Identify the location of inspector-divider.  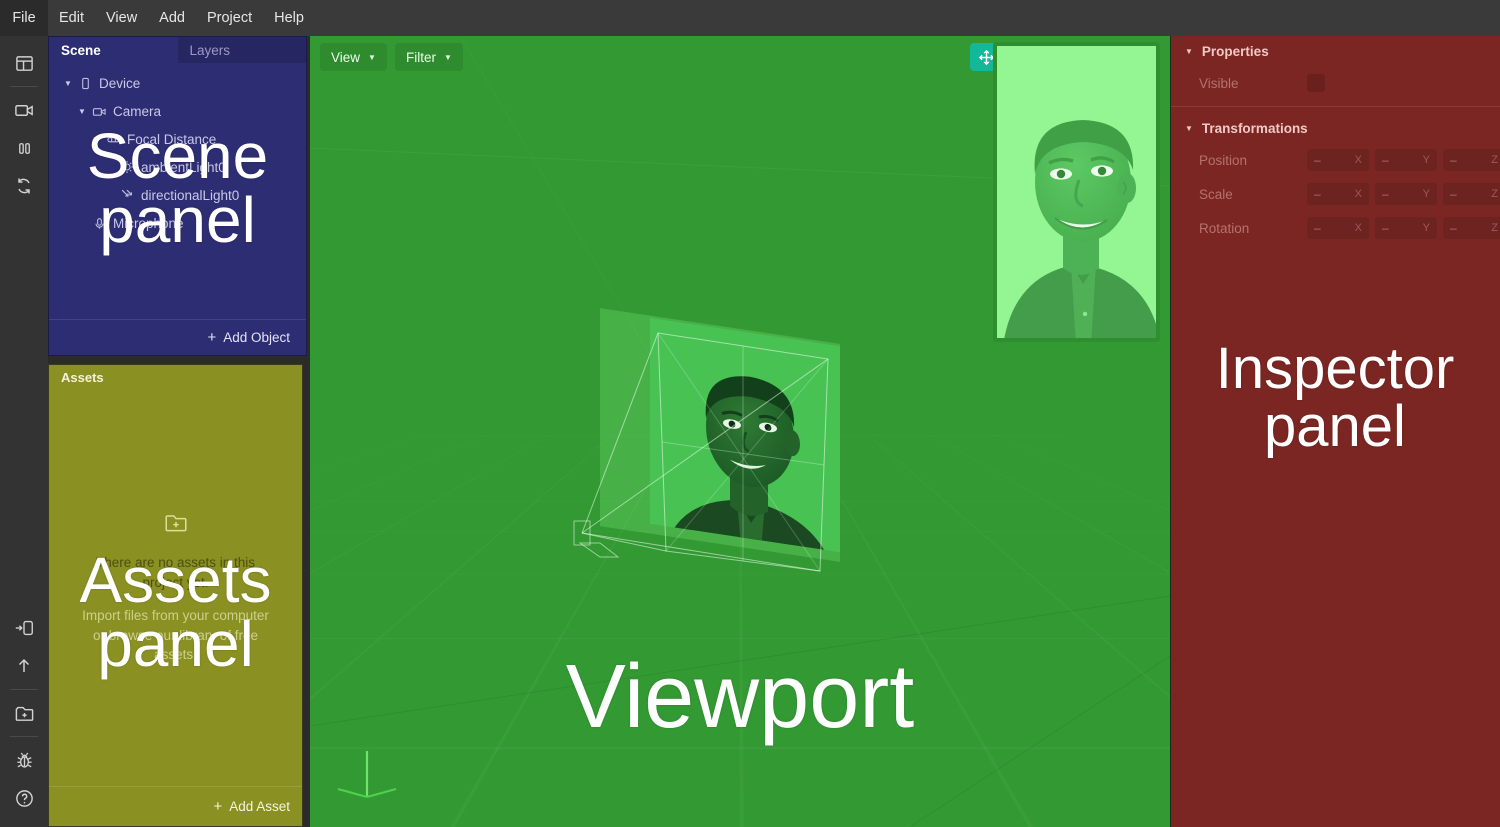
(1335, 106).